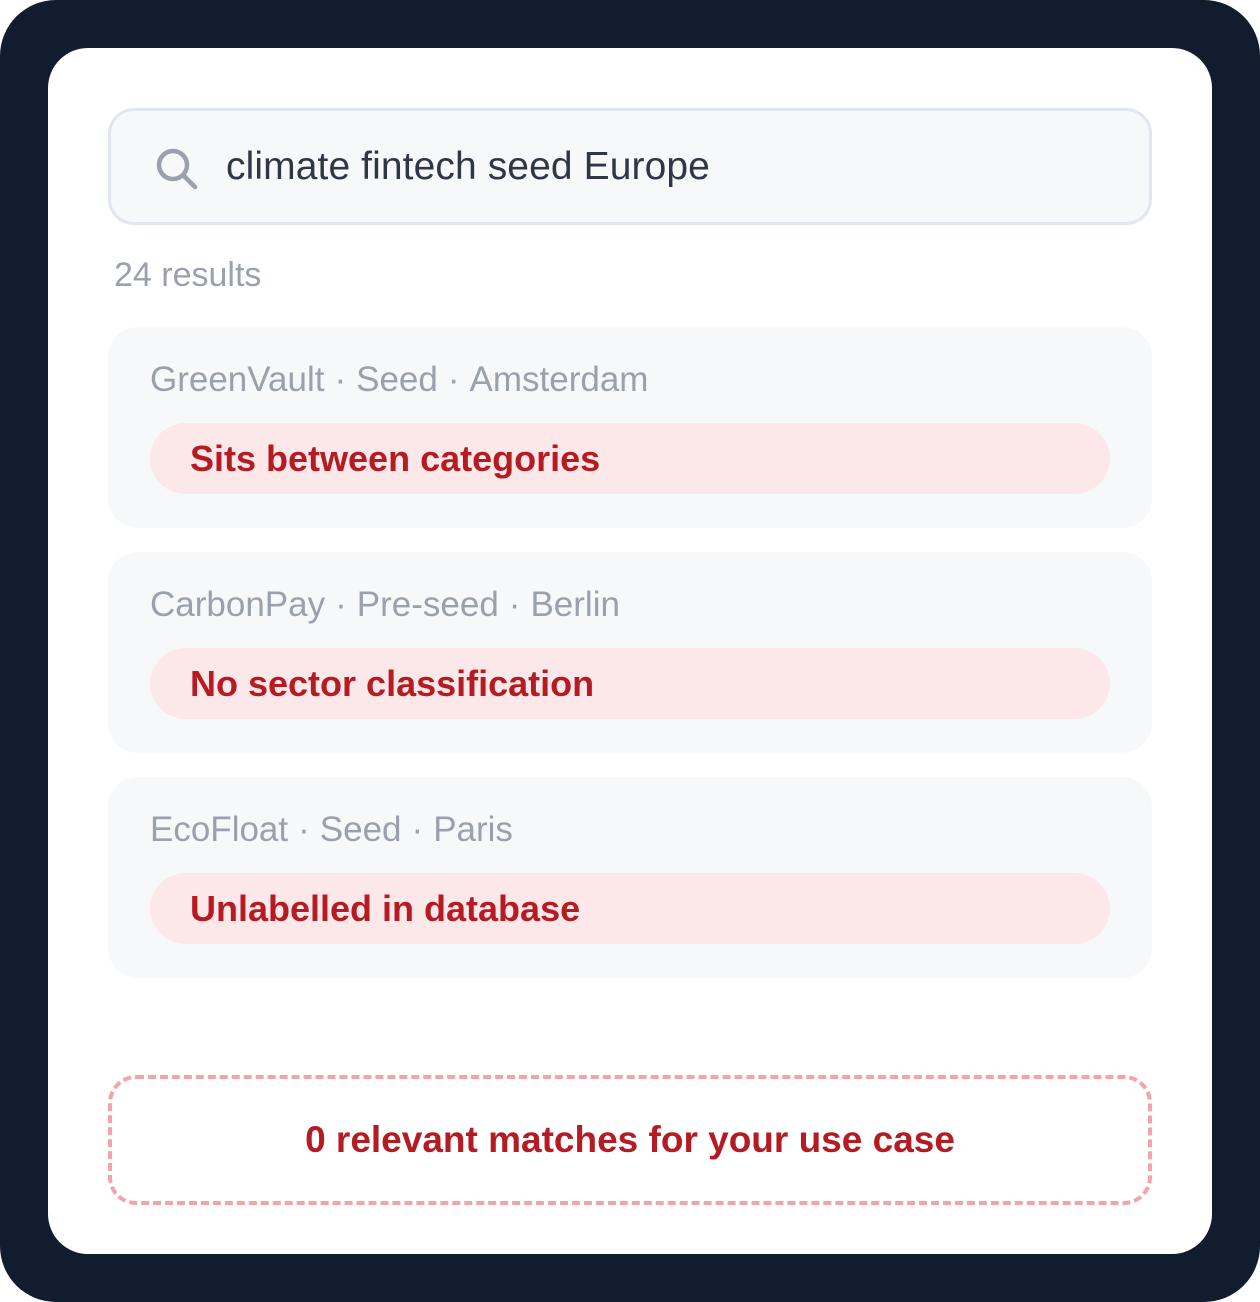 The image size is (1260, 1302). What do you see at coordinates (237, 379) in the screenshot?
I see `company-name: GreenVault` at bounding box center [237, 379].